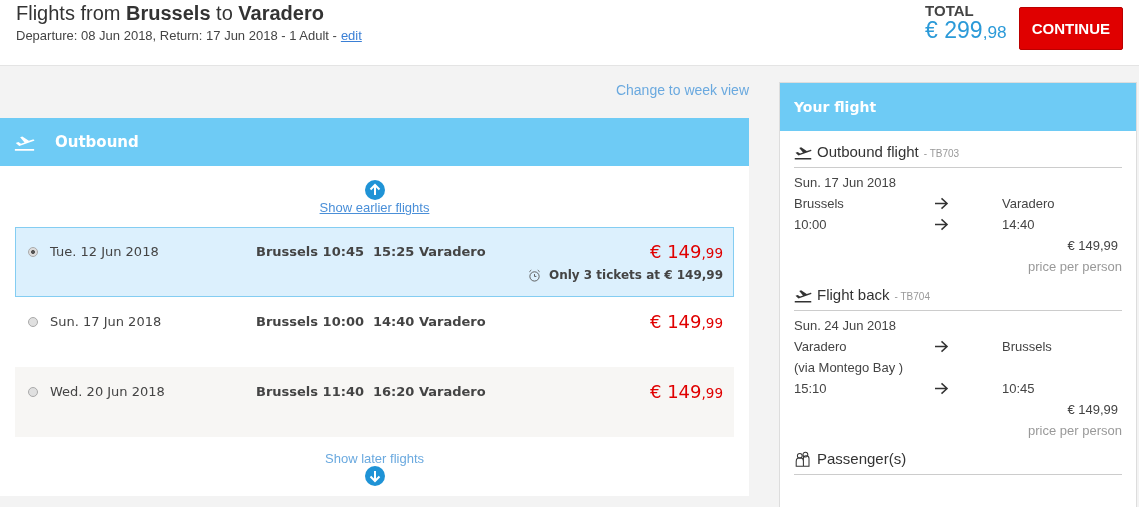  I want to click on later-flights-link: Show later flights, so click(374, 458).